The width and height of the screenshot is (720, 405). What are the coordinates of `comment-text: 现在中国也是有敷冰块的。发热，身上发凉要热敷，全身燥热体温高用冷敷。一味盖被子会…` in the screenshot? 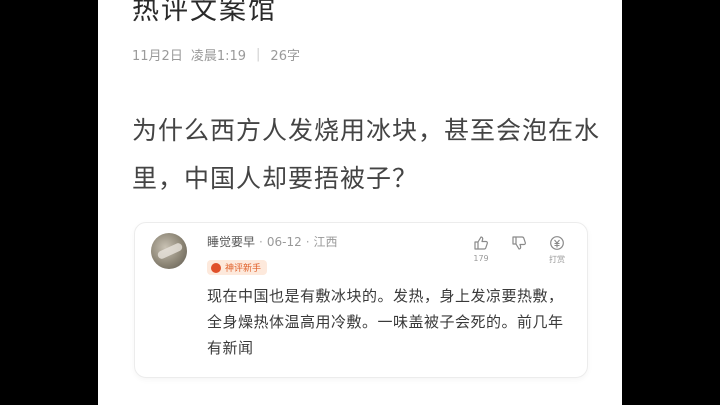 It's located at (385, 322).